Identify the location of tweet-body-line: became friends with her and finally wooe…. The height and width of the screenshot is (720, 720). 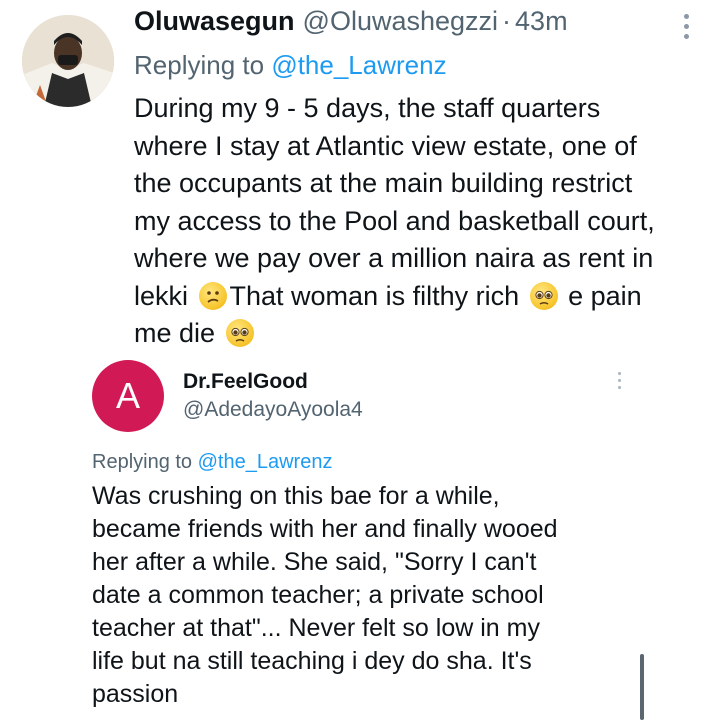
(325, 529).